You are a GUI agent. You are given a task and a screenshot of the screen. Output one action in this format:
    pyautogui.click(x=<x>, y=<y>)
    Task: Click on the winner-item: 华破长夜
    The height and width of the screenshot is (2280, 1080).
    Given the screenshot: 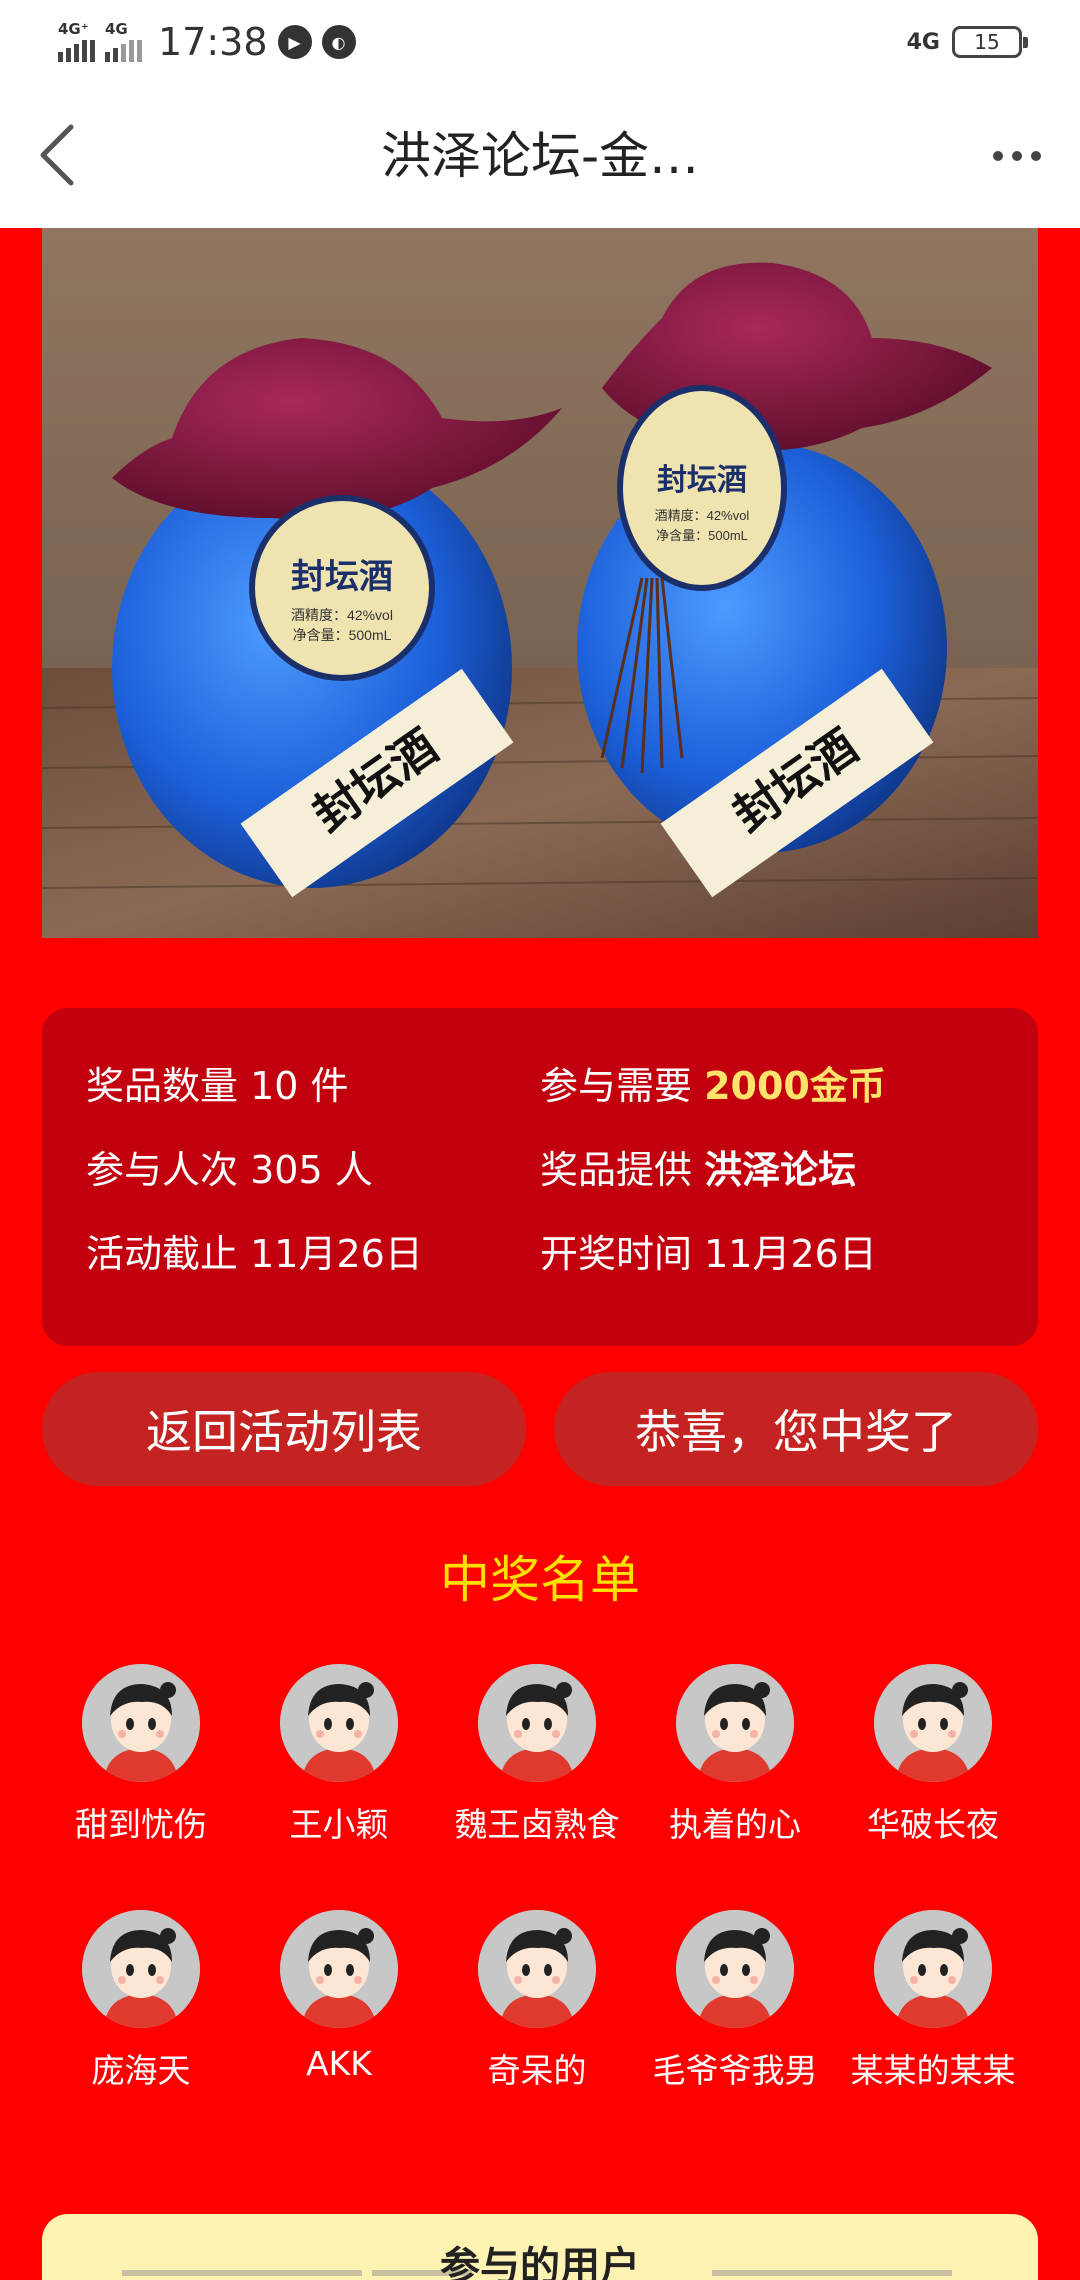 What is the action you would take?
    pyautogui.click(x=933, y=1755)
    